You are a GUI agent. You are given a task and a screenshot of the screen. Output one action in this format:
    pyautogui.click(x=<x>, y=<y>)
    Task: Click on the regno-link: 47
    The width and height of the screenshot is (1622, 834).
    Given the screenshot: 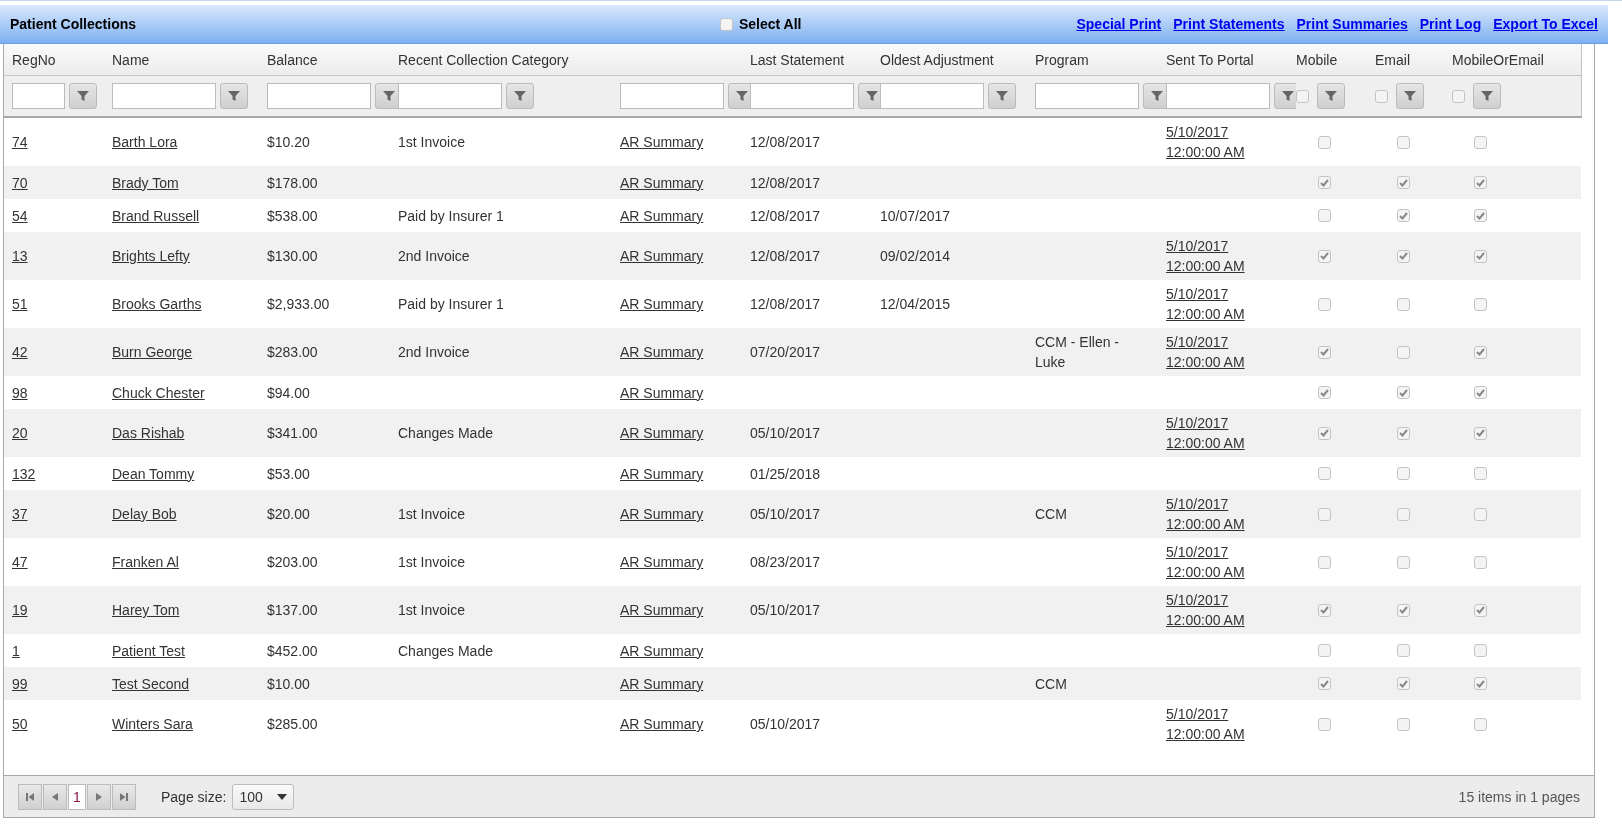 What is the action you would take?
    pyautogui.click(x=20, y=562)
    